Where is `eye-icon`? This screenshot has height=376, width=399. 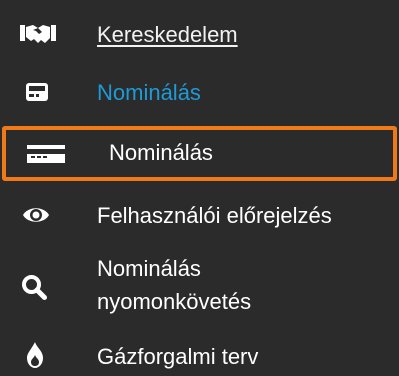
eye-icon is located at coordinates (36, 215).